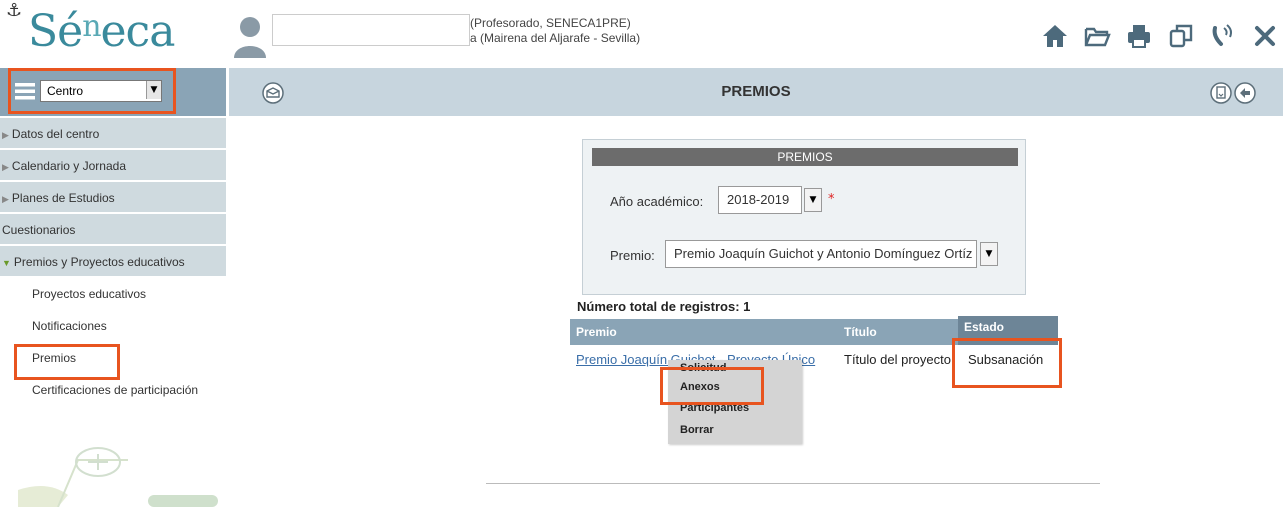 The width and height of the screenshot is (1283, 511). Describe the element at coordinates (115, 390) in the screenshot. I see `sidebar-item-label: Certificaciones de participación` at that location.